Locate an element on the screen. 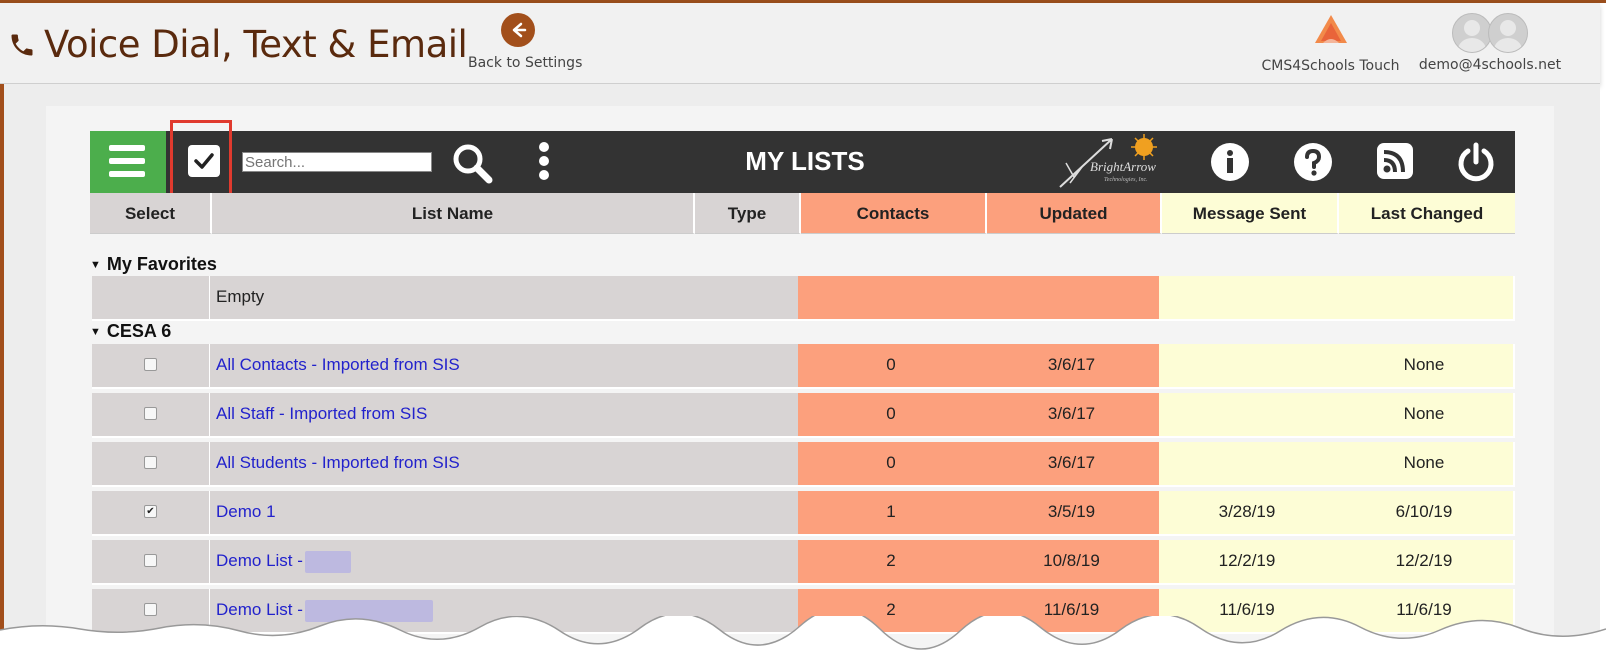 Image resolution: width=1606 pixels, height=666 pixels. list-name-link: All Students - Imported from SIS is located at coordinates (338, 462).